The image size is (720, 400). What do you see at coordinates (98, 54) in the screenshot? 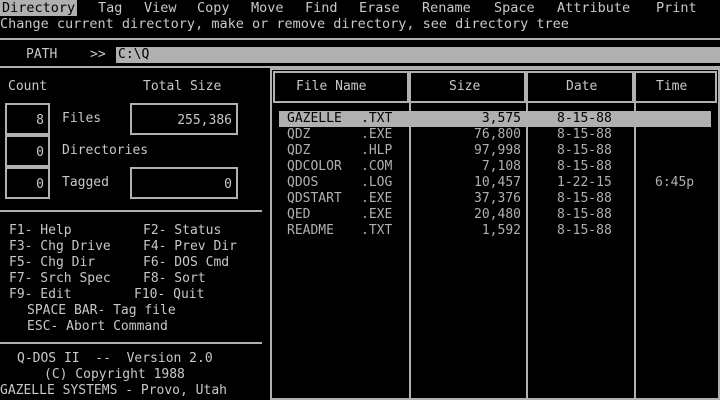
I see `path-arrows: >>` at bounding box center [98, 54].